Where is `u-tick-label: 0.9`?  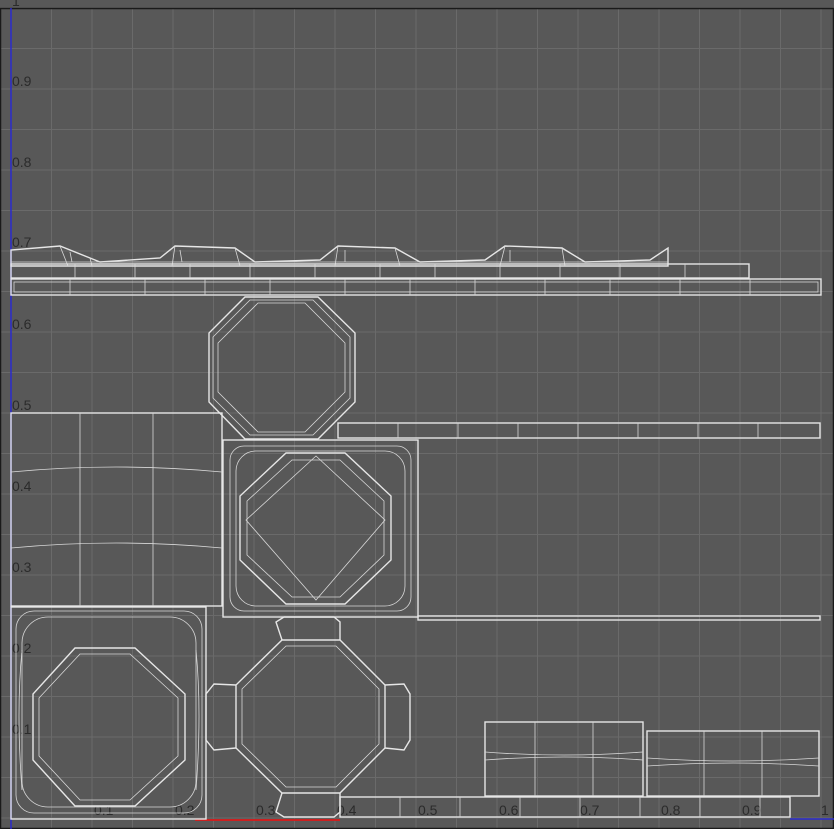
u-tick-label: 0.9 is located at coordinates (752, 810).